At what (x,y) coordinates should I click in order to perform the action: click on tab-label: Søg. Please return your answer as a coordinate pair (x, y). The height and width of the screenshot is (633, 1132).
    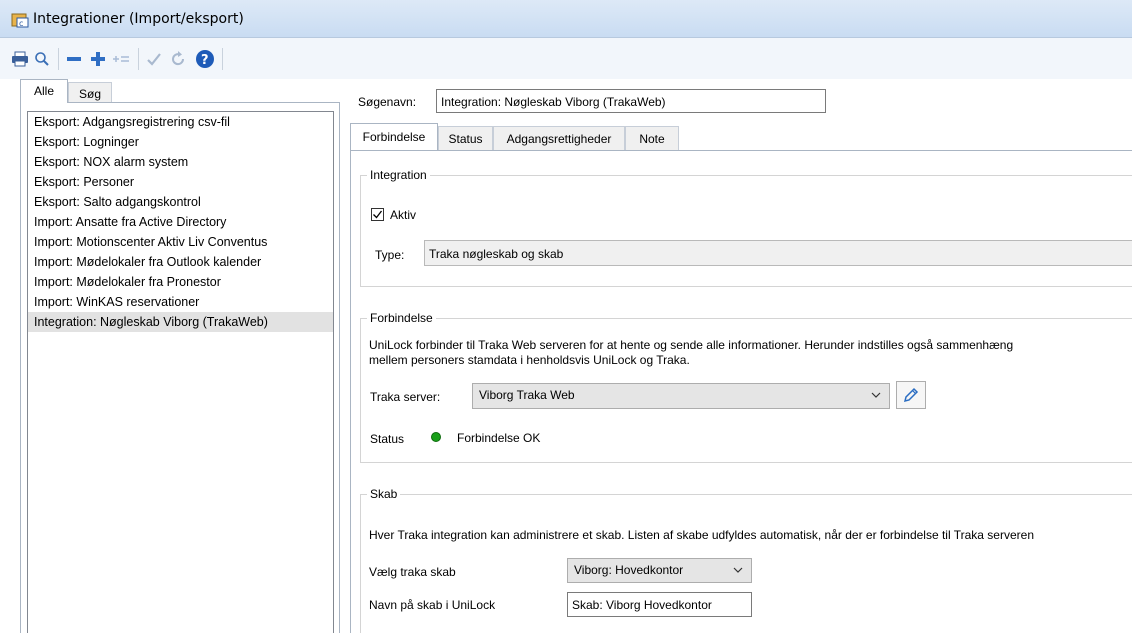
    Looking at the image, I should click on (89, 94).